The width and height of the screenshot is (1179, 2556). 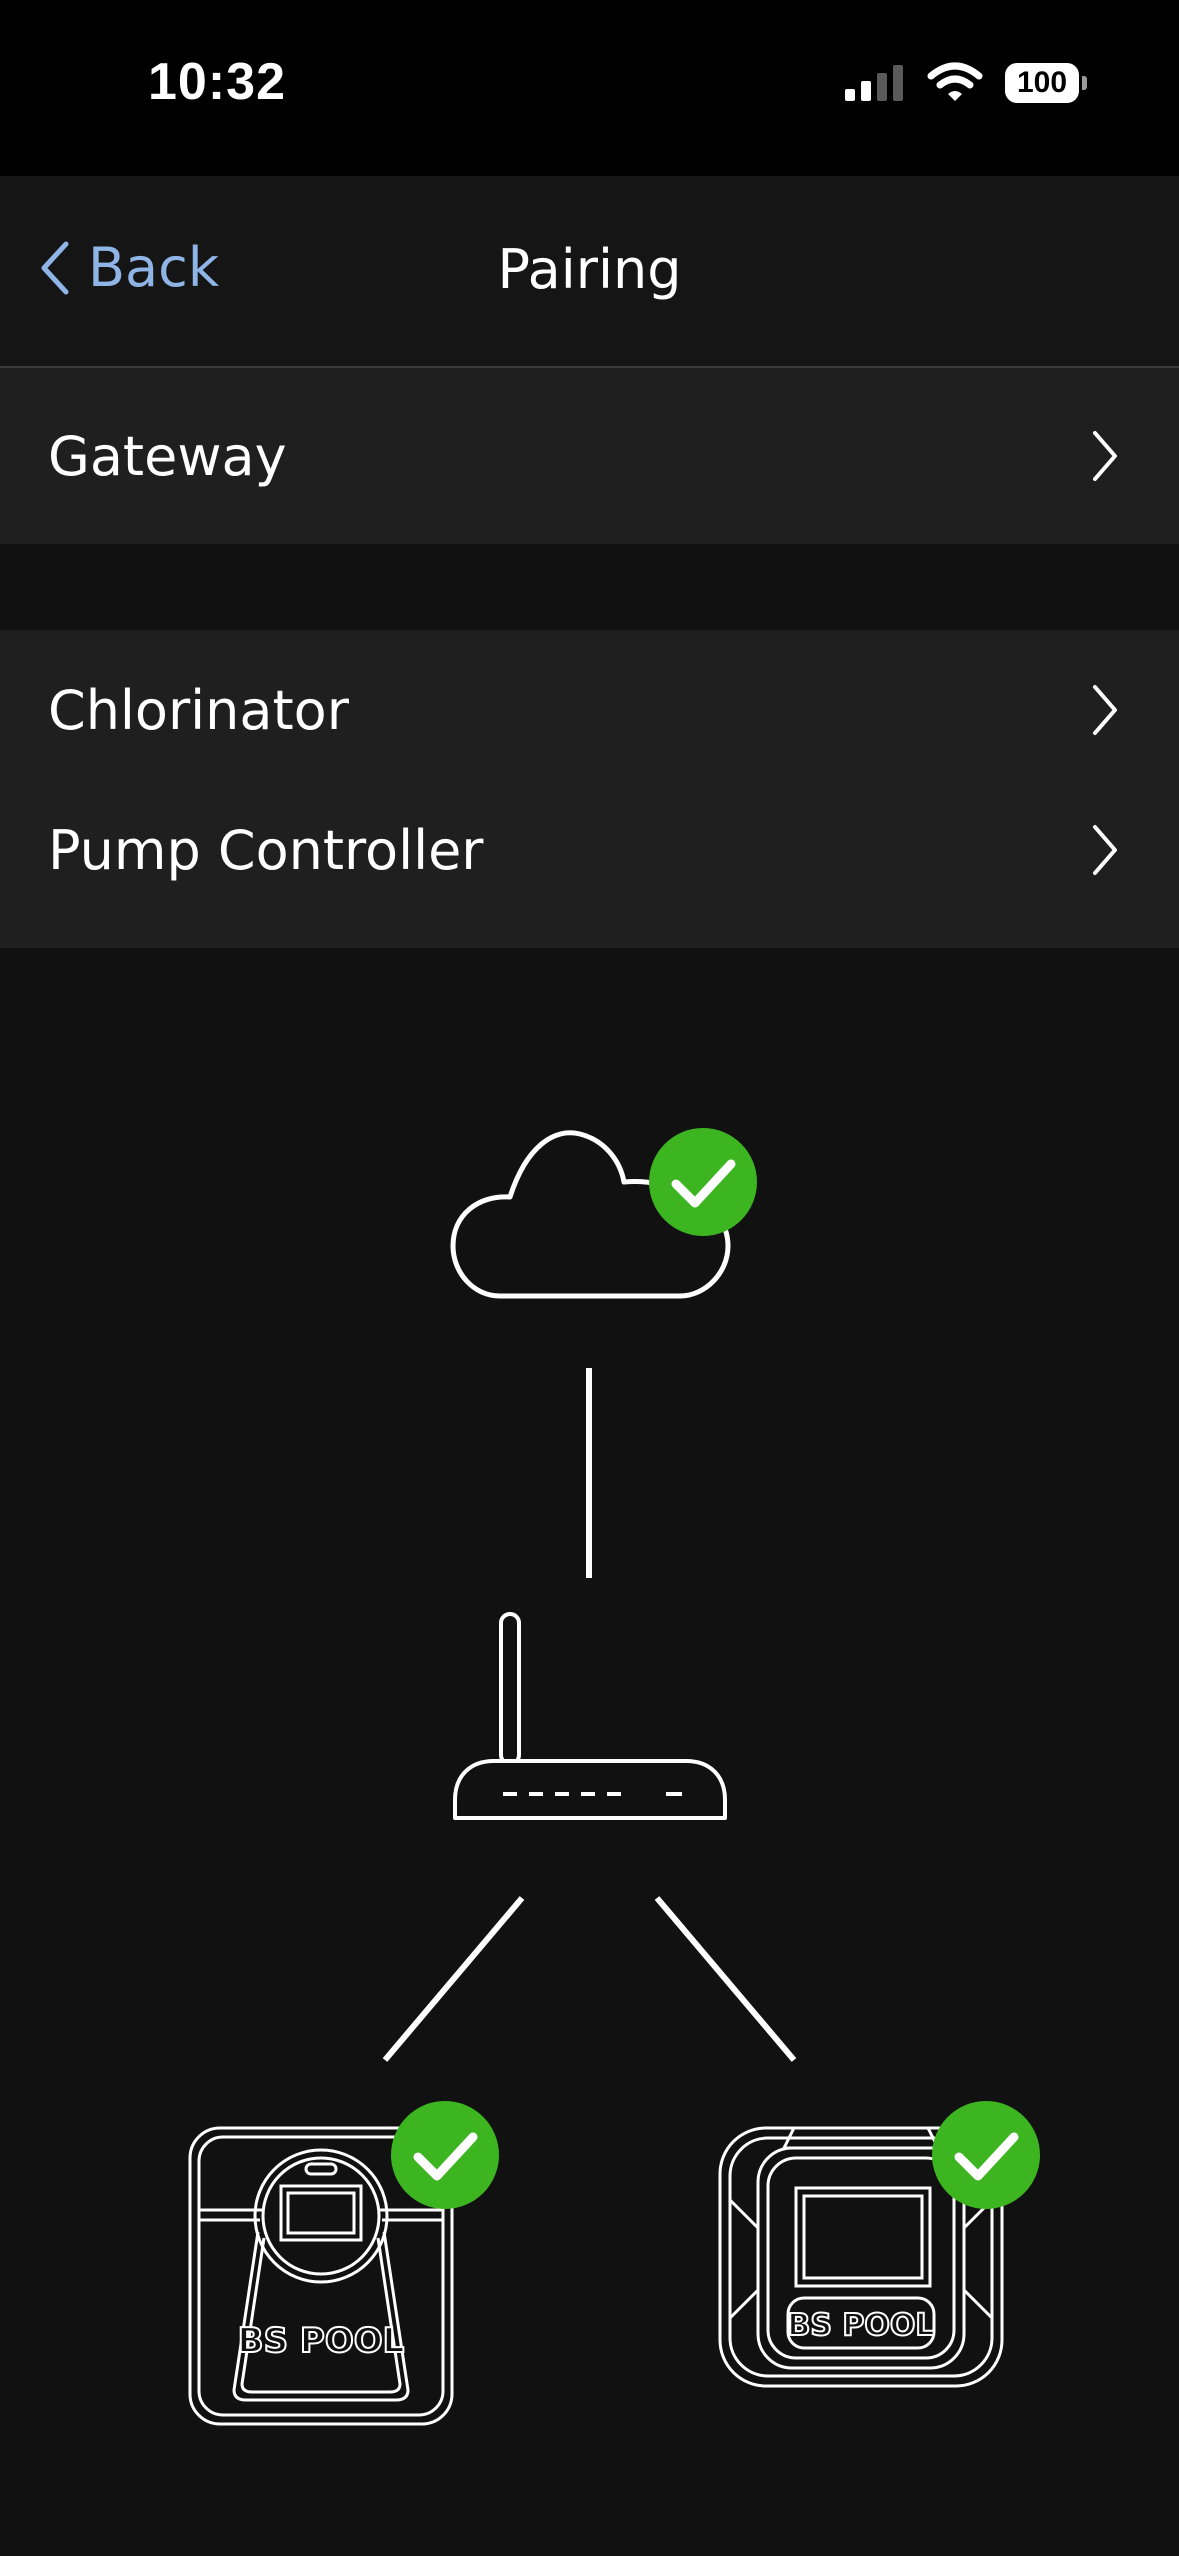 What do you see at coordinates (860, 2325) in the screenshot?
I see `device-brand-right: BS POOL` at bounding box center [860, 2325].